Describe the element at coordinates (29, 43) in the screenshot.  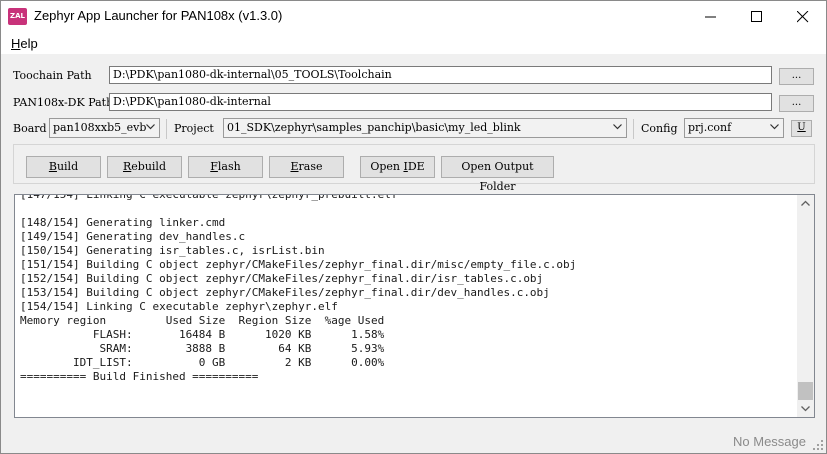
I see `menu-help-label: elp` at that location.